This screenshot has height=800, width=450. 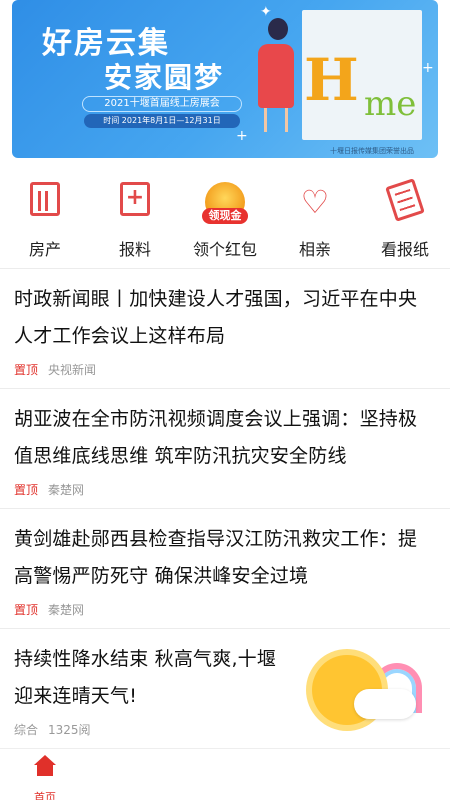 I want to click on news-meta: 置顶 央视新闻, so click(x=55, y=369).